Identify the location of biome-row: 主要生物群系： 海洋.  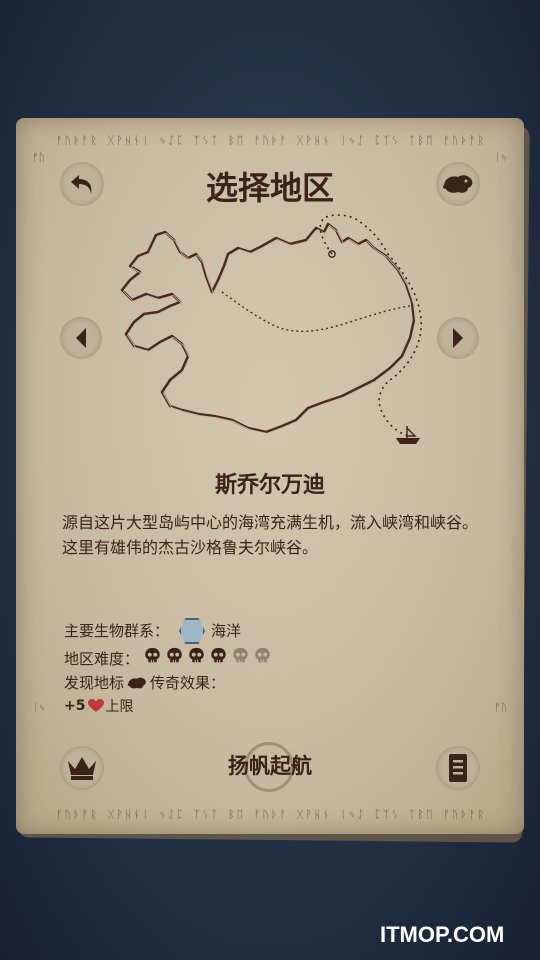
(153, 631).